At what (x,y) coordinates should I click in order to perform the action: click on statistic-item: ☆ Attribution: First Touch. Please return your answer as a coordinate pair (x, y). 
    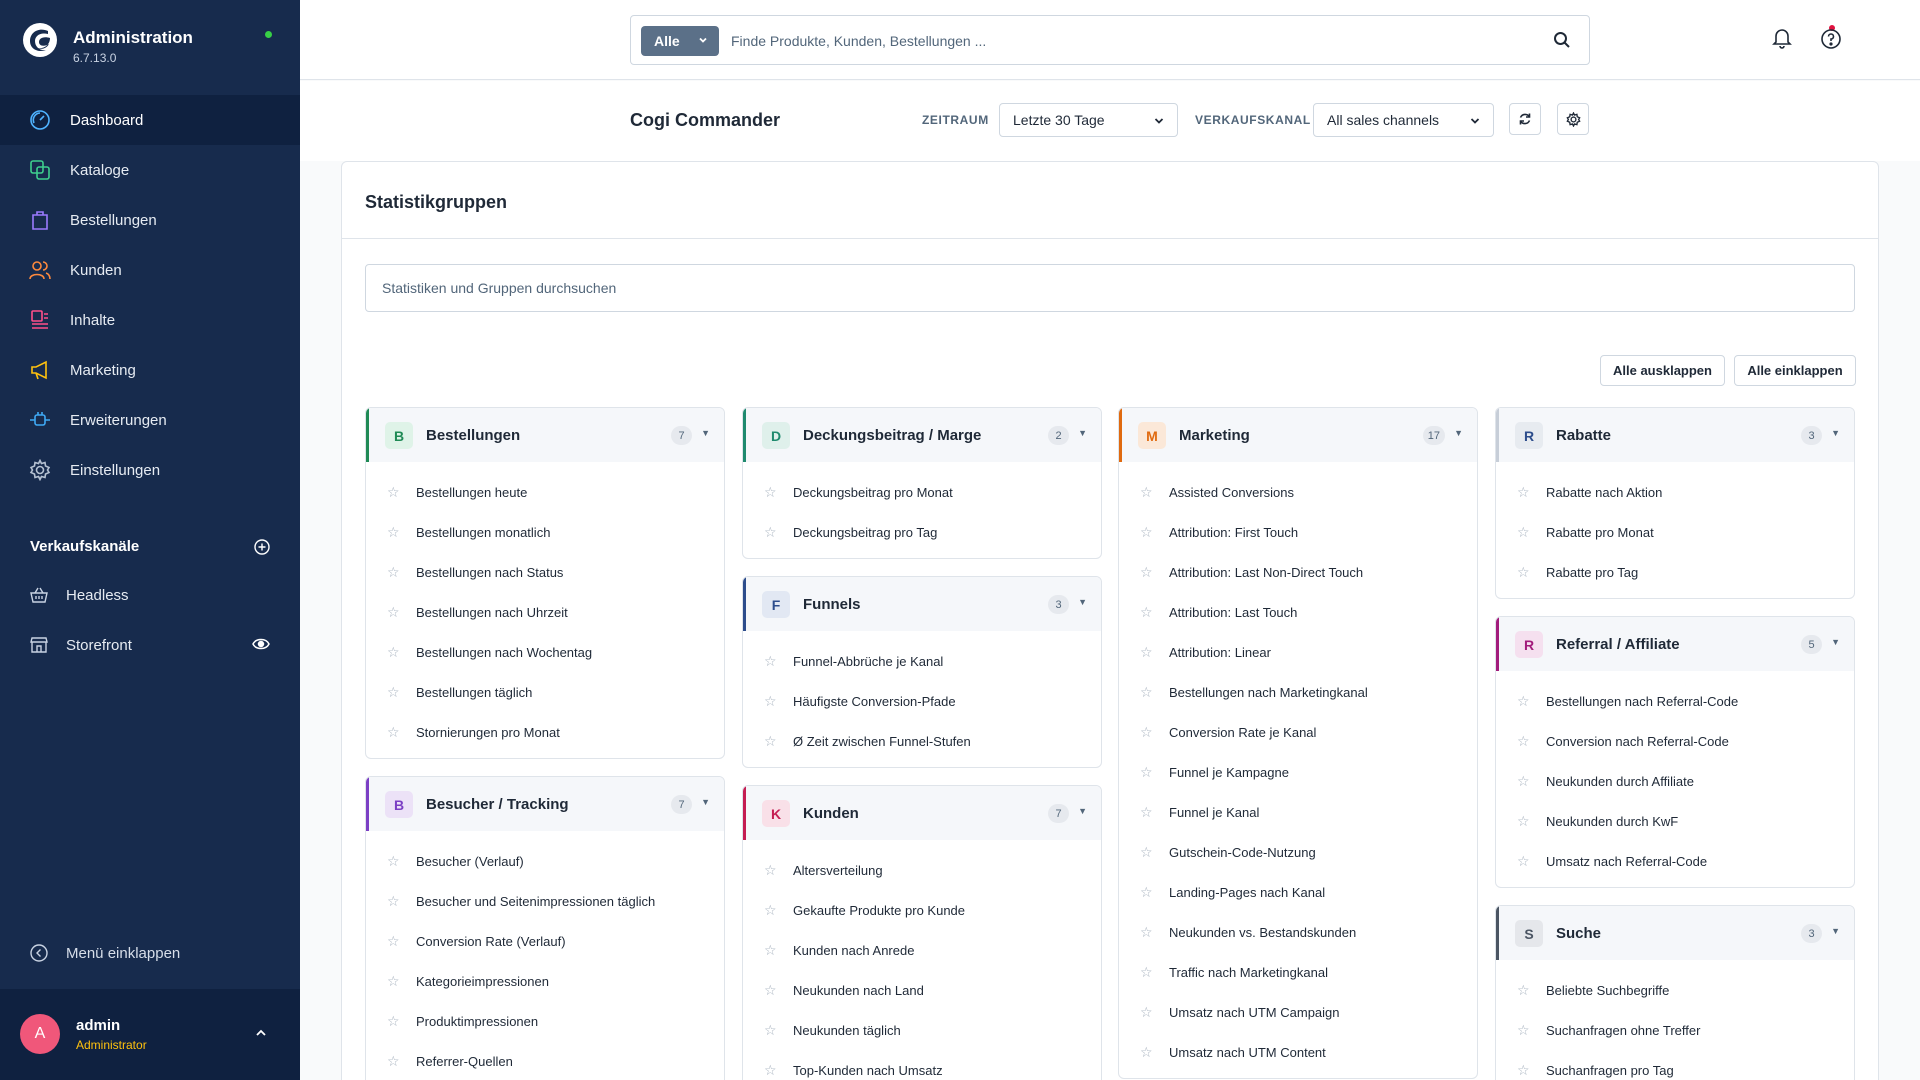
    Looking at the image, I should click on (1298, 532).